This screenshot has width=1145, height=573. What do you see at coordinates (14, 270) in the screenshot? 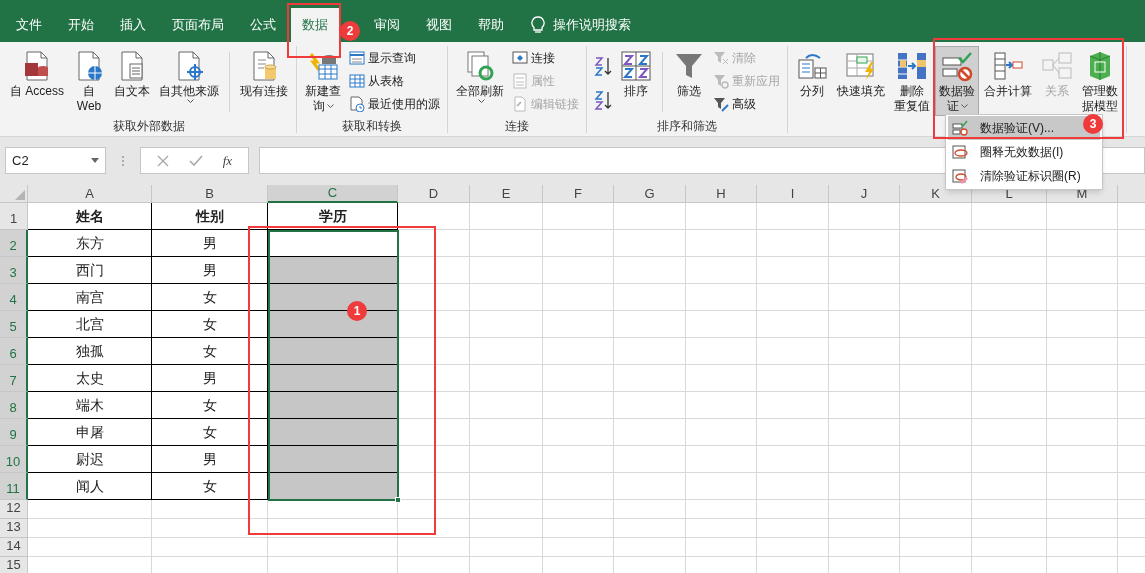
I see `row-header: 3` at bounding box center [14, 270].